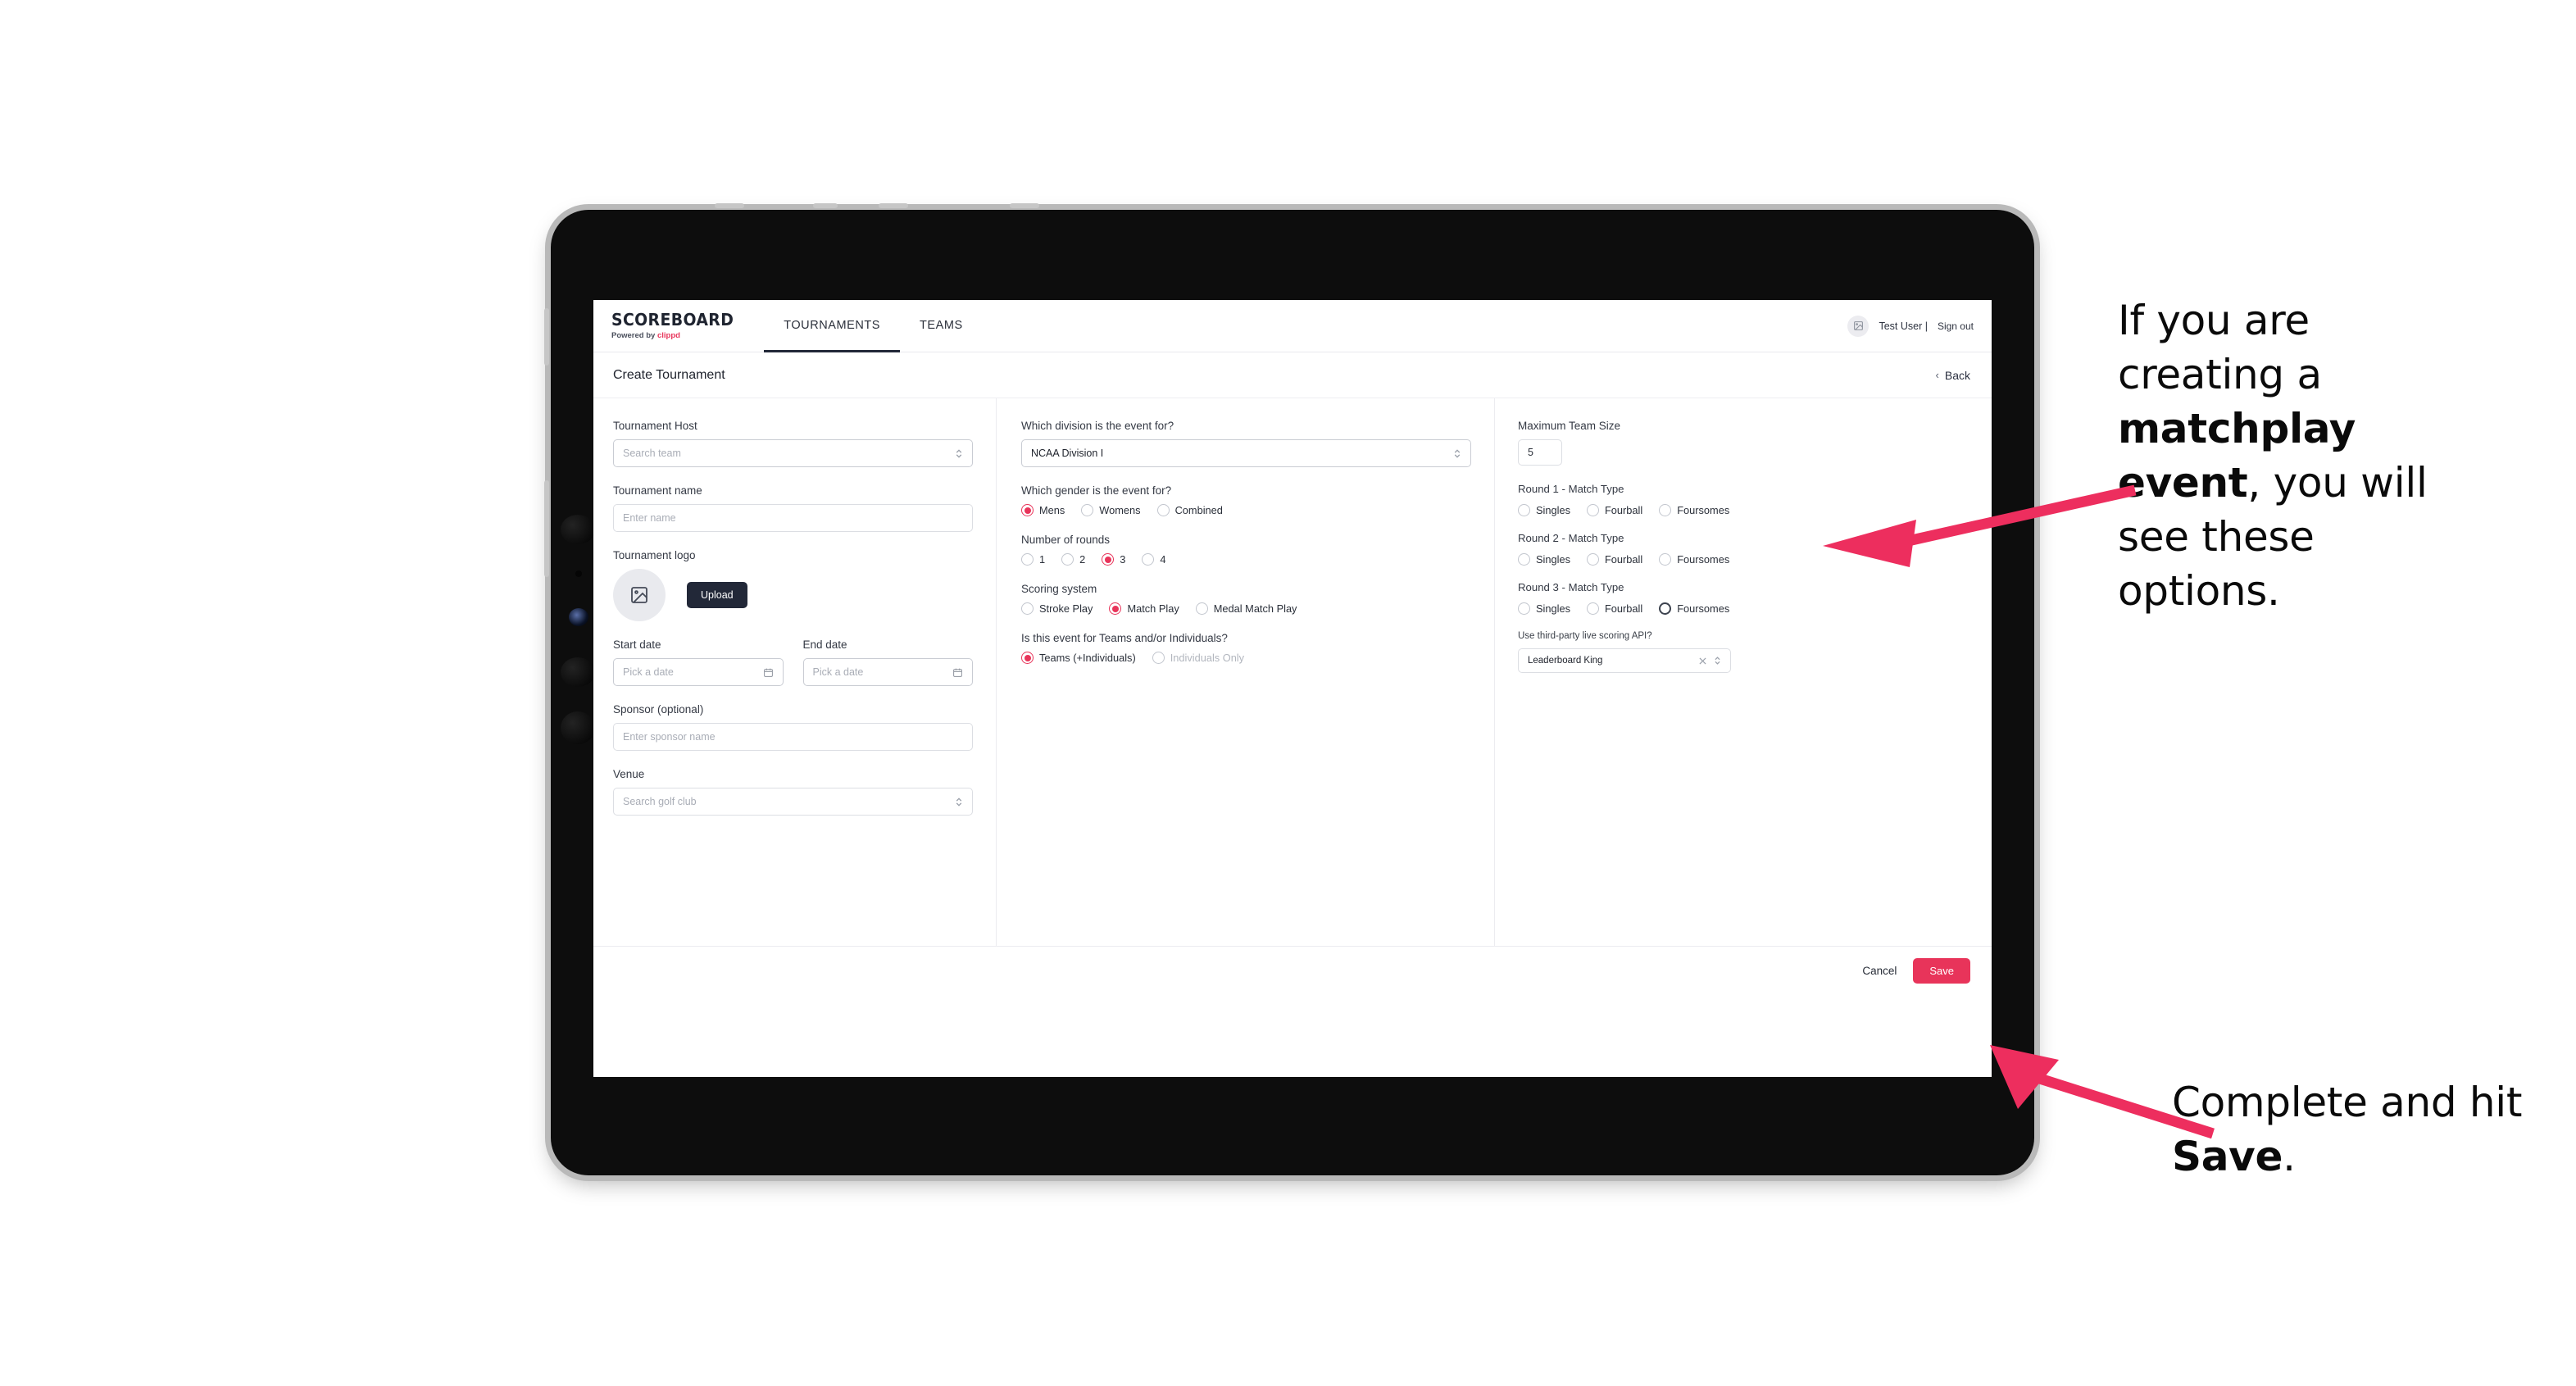 Image resolution: width=2576 pixels, height=1386 pixels. Describe the element at coordinates (1042, 559) in the screenshot. I see `rounds-option-label: 1` at that location.